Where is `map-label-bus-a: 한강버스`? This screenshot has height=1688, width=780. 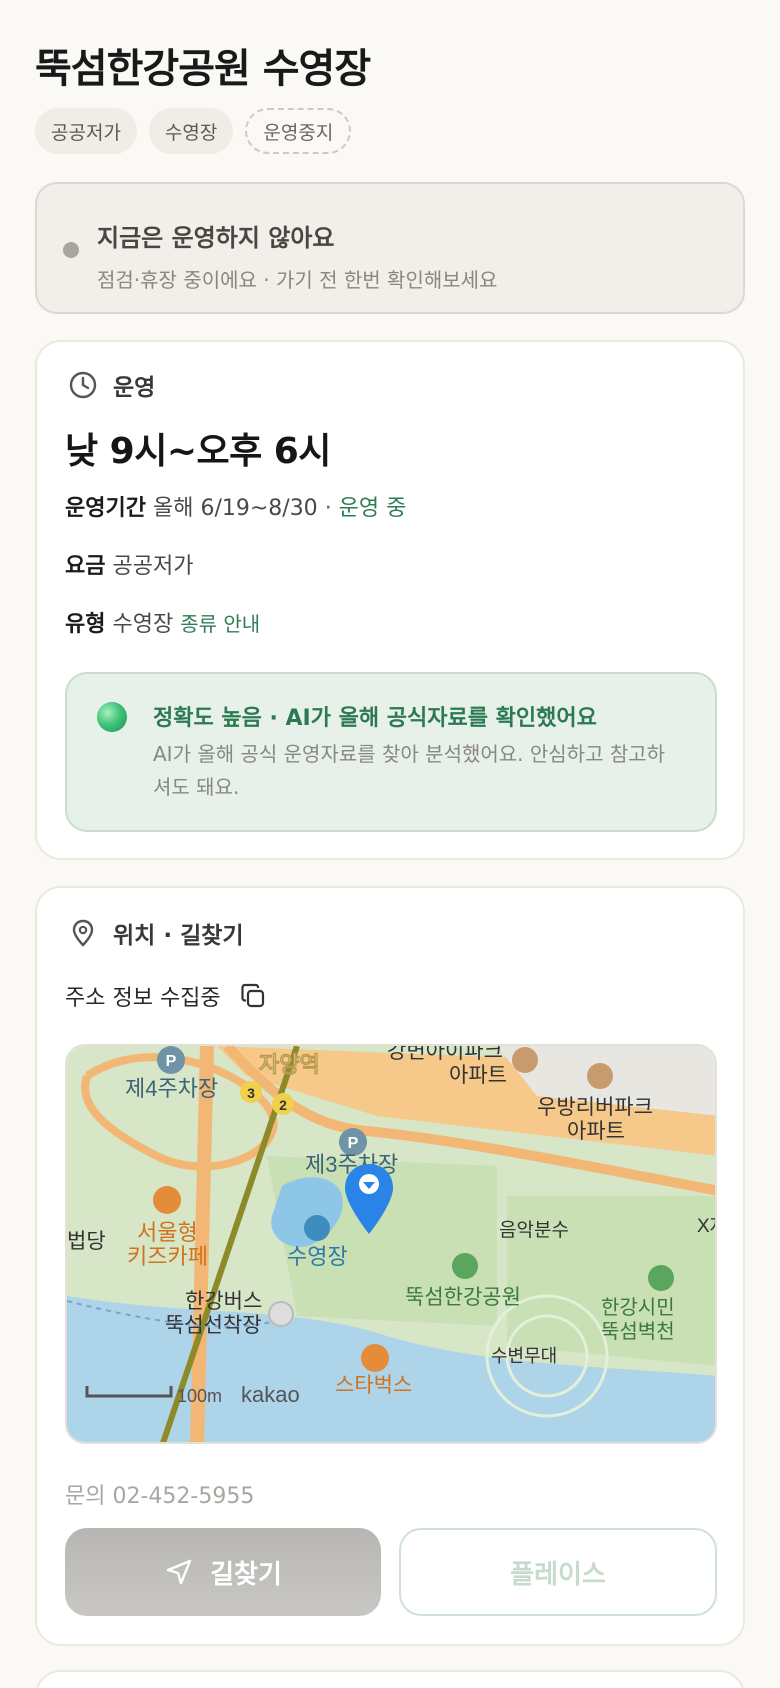
map-label-bus-a: 한강버스 is located at coordinates (223, 1301).